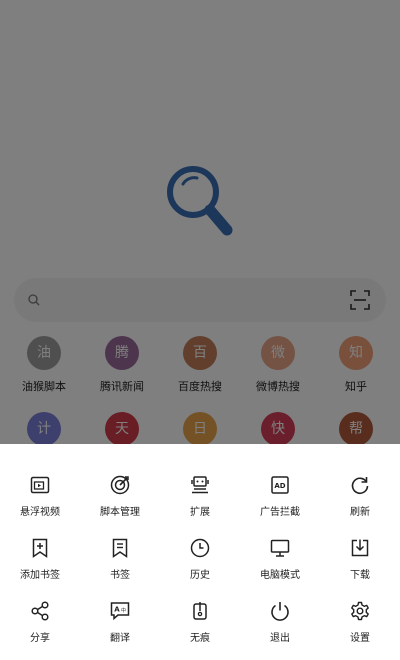 Image resolution: width=400 pixels, height=660 pixels. What do you see at coordinates (360, 548) in the screenshot?
I see `download-icon` at bounding box center [360, 548].